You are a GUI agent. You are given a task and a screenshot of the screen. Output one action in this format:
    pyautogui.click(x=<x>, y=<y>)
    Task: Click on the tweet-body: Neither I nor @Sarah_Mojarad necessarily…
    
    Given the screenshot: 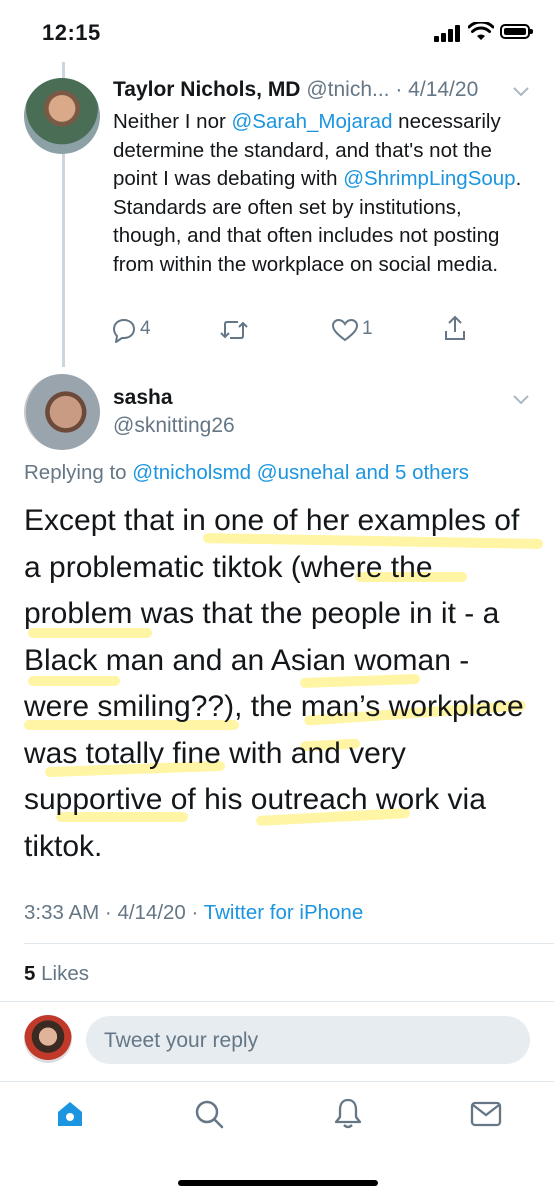 What is the action you would take?
    pyautogui.click(x=318, y=193)
    